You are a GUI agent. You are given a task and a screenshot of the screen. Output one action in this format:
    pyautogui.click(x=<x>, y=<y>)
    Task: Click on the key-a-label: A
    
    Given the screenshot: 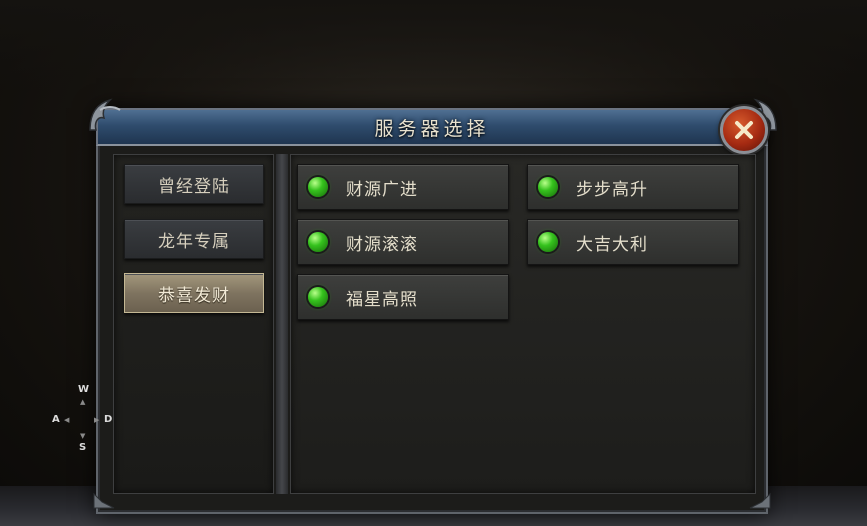 What is the action you would take?
    pyautogui.click(x=56, y=419)
    